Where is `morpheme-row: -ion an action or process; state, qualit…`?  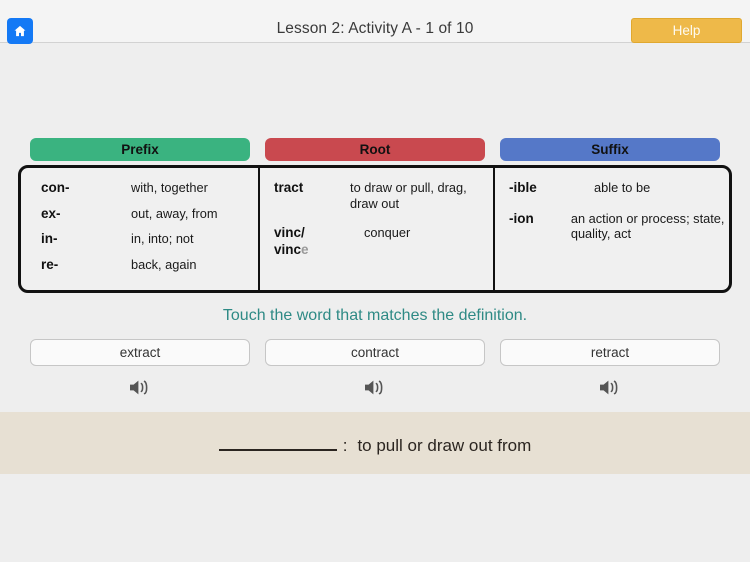 morpheme-row: -ion an action or process; state, qualit… is located at coordinates (619, 226).